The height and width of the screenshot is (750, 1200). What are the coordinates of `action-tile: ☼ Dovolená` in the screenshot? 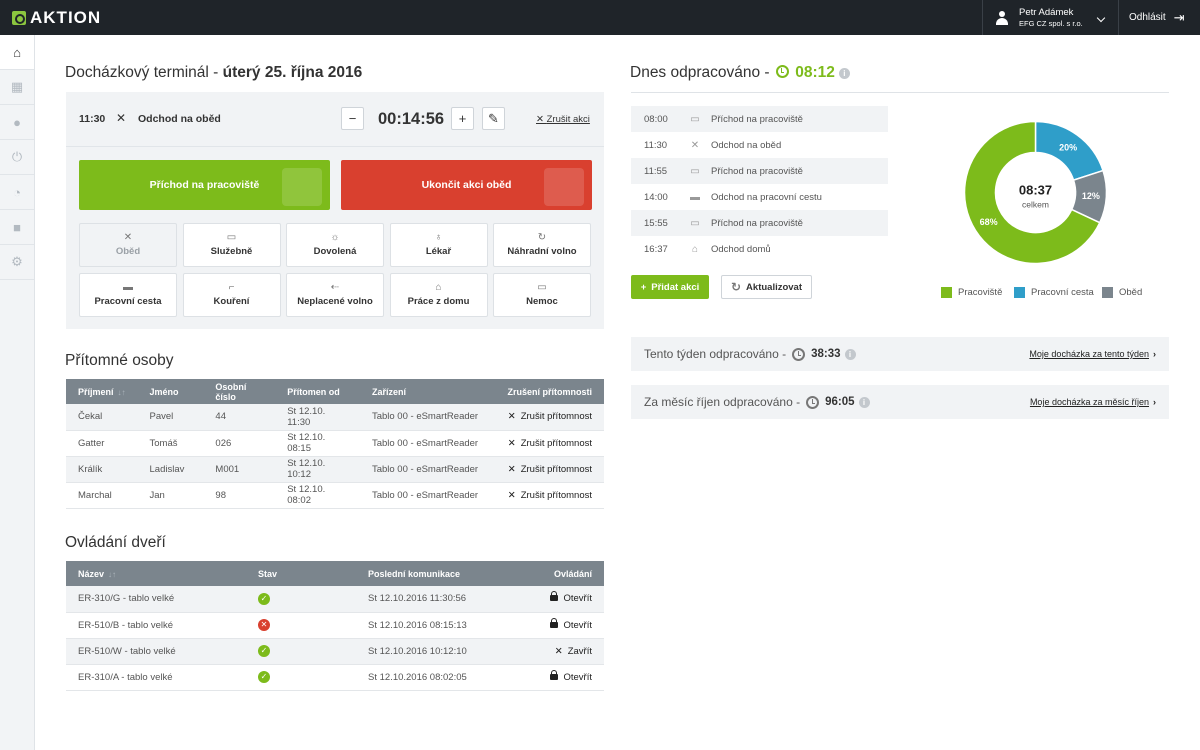 It's located at (335, 245).